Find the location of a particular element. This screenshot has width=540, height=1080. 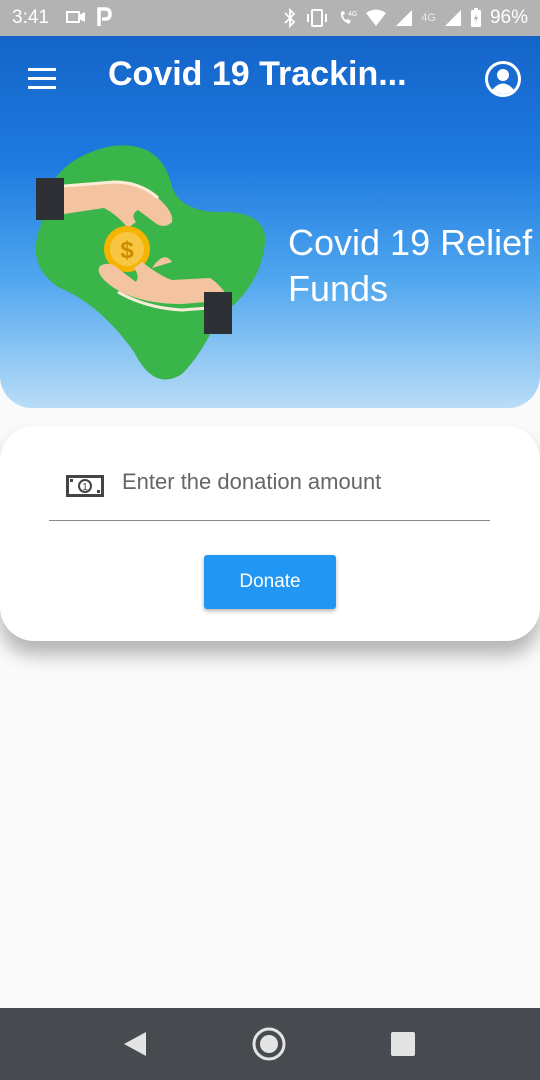

donation-hands-illustration: $ is located at coordinates (150, 262).